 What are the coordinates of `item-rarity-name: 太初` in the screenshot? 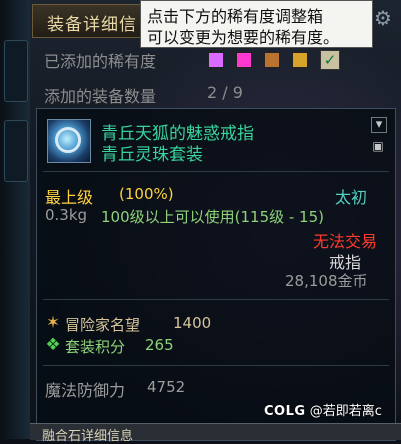 It's located at (351, 197).